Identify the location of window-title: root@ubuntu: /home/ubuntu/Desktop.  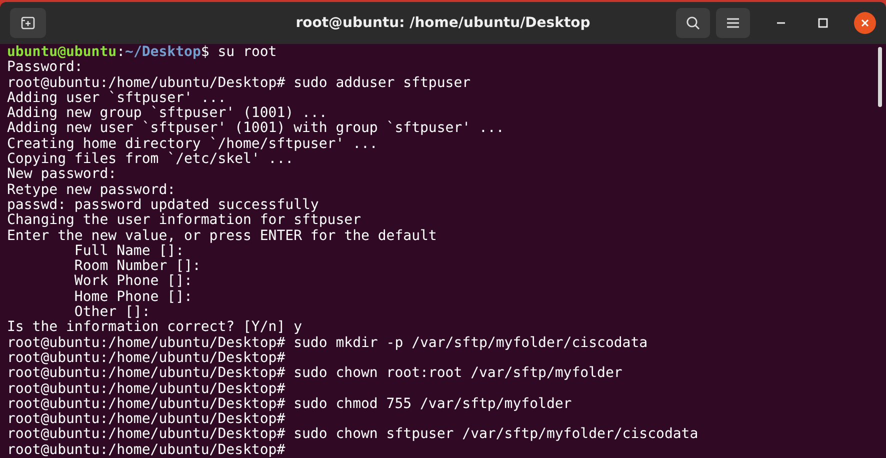
(443, 23).